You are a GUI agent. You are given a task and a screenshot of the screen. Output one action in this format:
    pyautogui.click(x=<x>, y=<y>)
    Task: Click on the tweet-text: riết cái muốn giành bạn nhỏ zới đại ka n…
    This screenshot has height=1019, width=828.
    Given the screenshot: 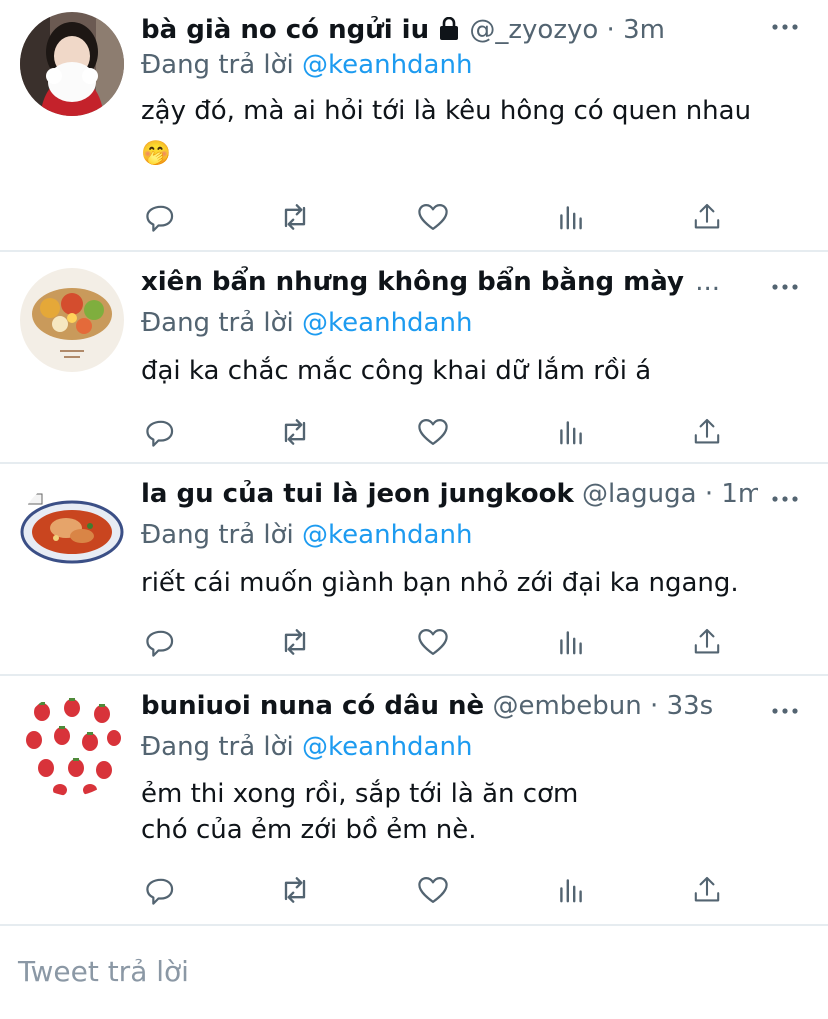 What is the action you would take?
    pyautogui.click(x=440, y=583)
    